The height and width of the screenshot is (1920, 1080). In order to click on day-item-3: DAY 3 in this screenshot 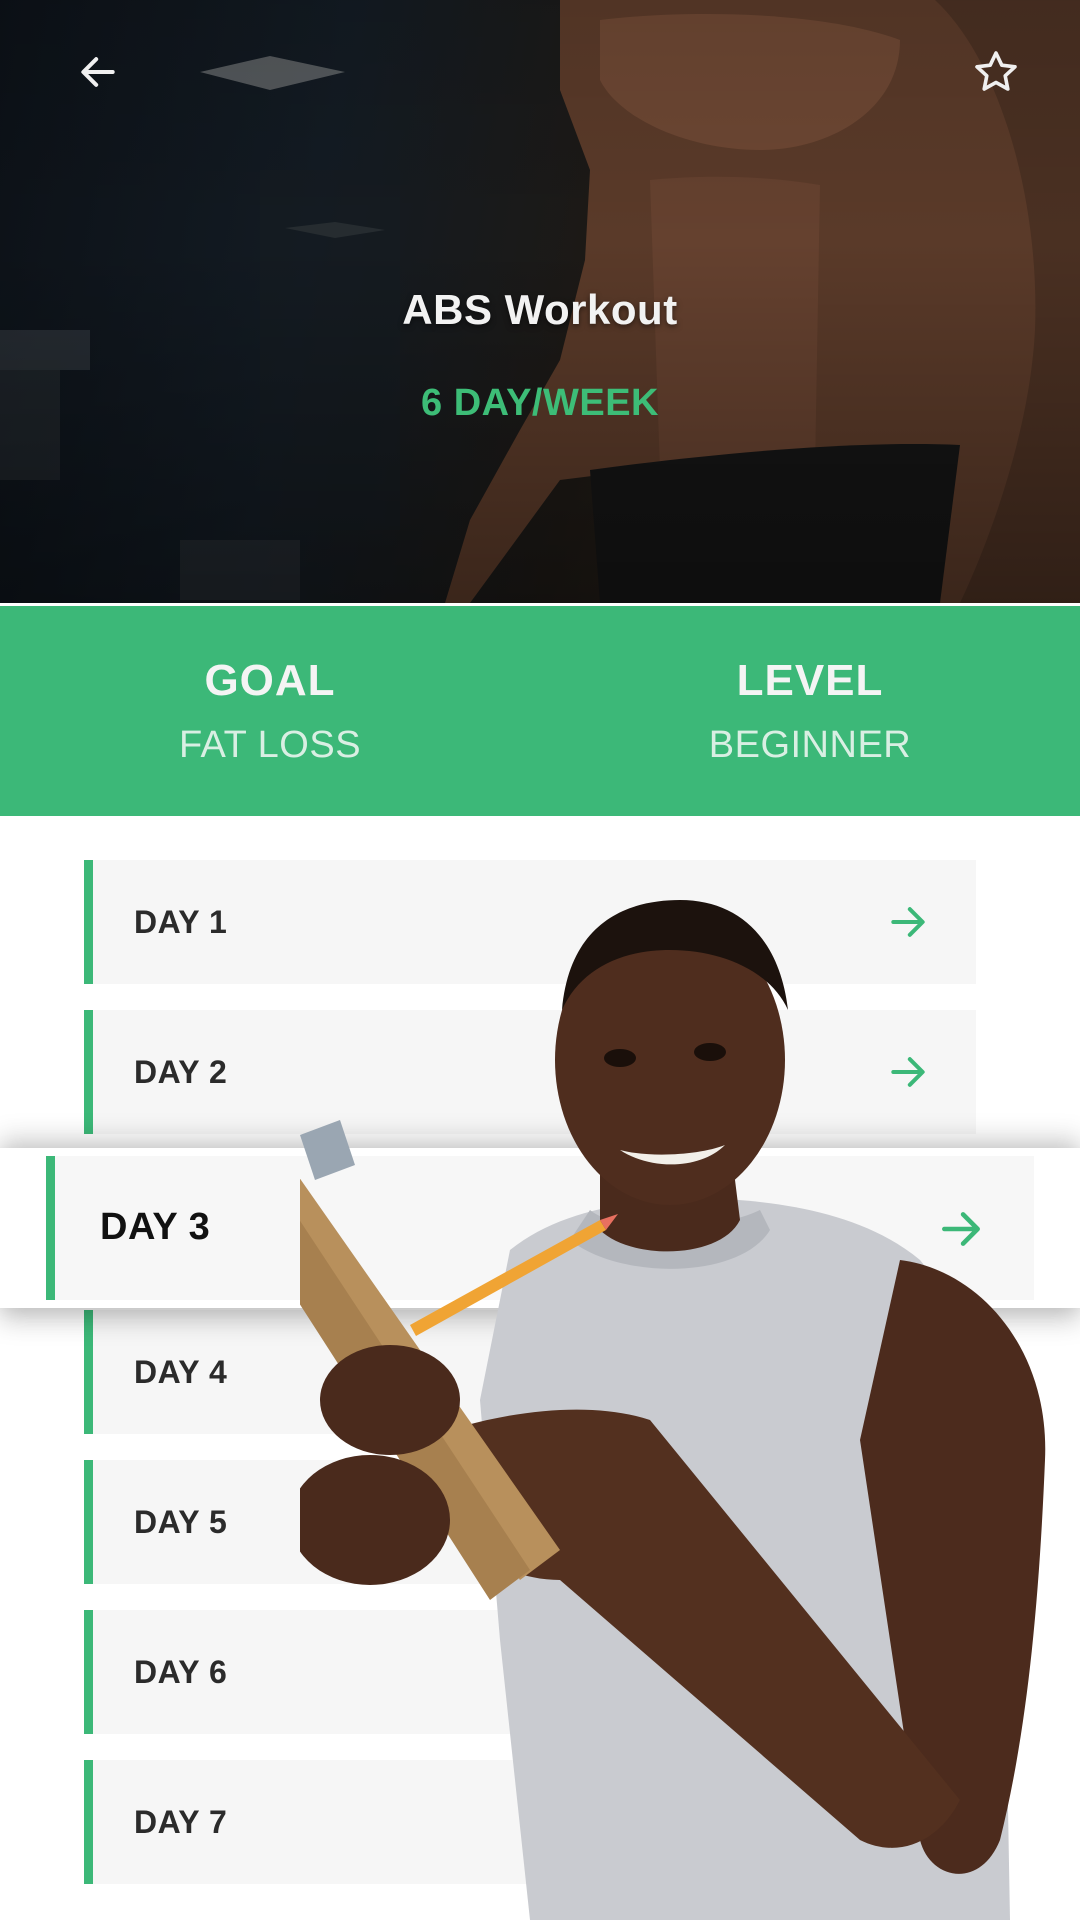, I will do `click(540, 1228)`.